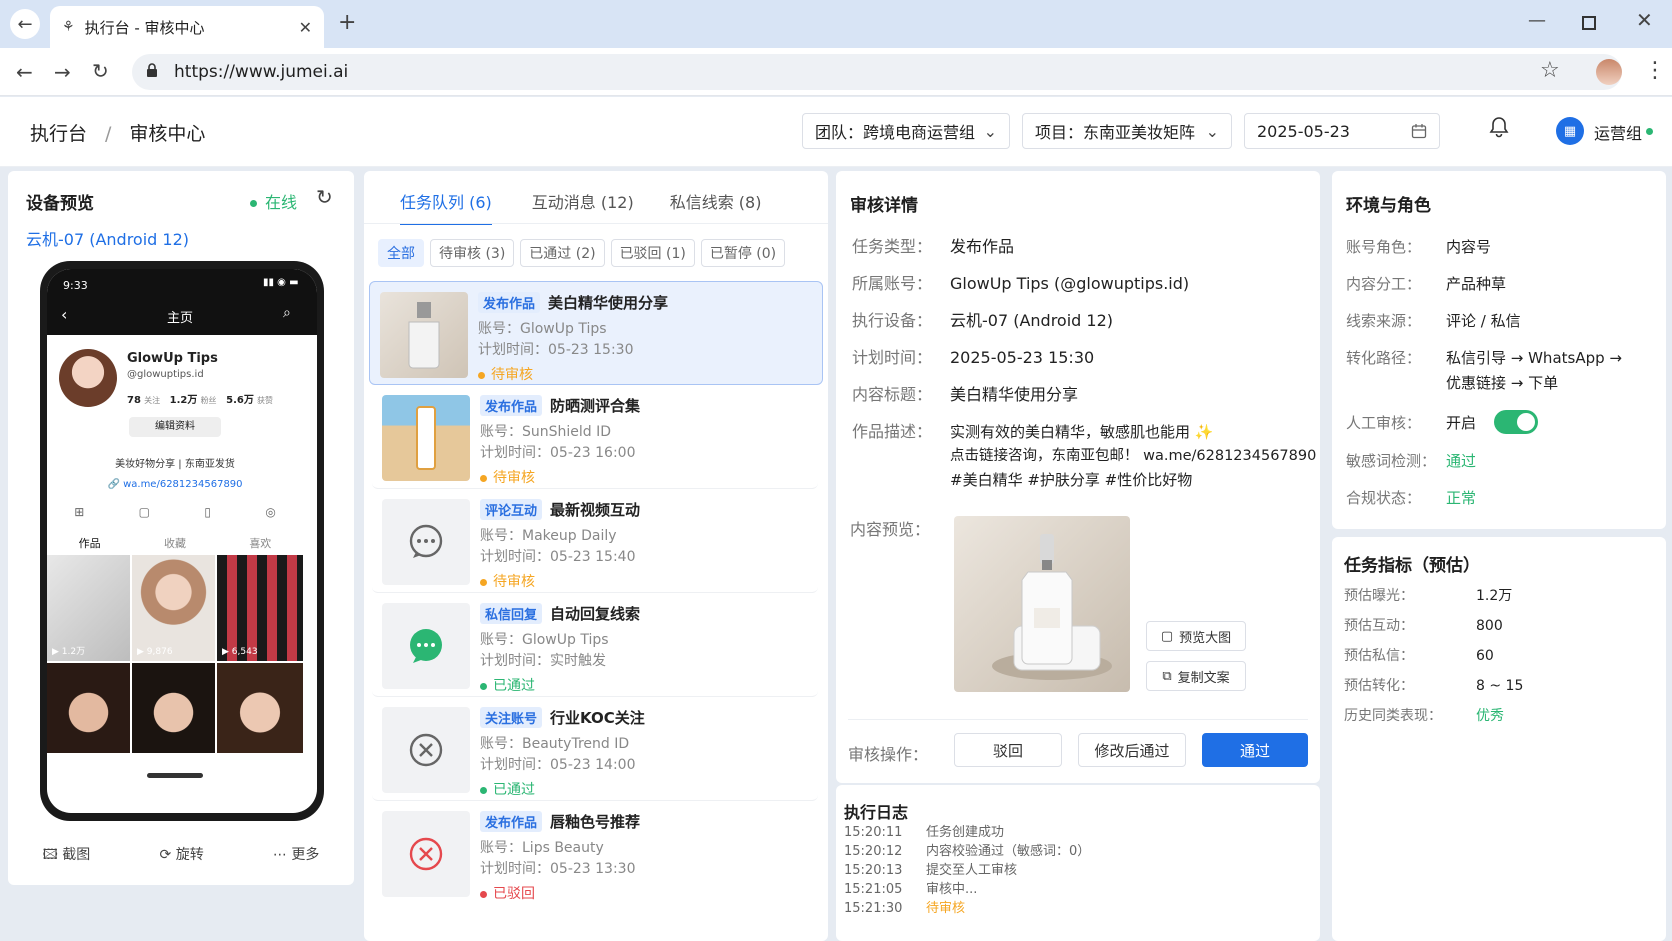 The height and width of the screenshot is (941, 1672). Describe the element at coordinates (1379, 656) in the screenshot. I see `metric-key: 预估私信：` at that location.